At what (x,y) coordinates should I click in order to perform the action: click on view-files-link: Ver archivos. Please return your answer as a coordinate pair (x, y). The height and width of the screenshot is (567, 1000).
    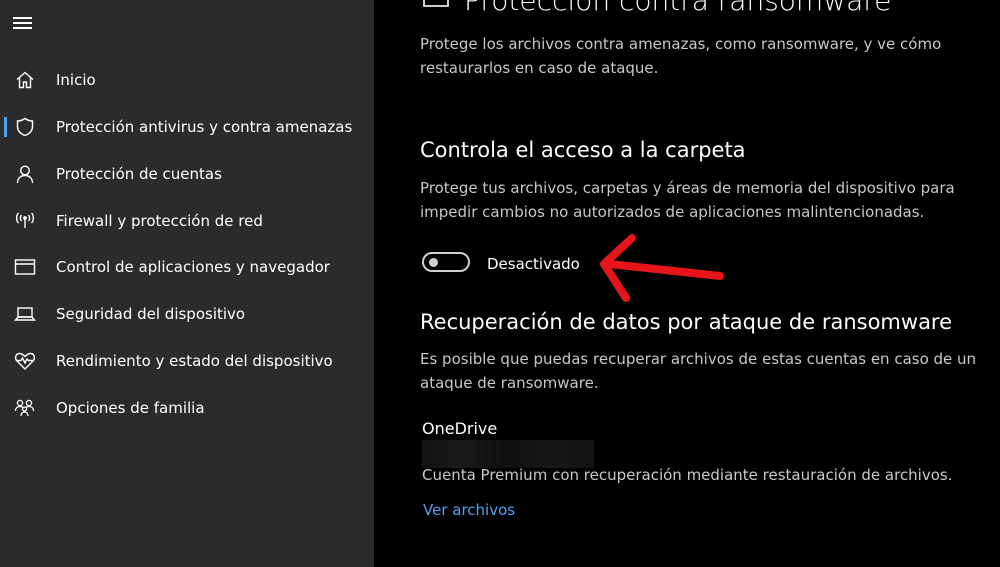
    Looking at the image, I should click on (469, 510).